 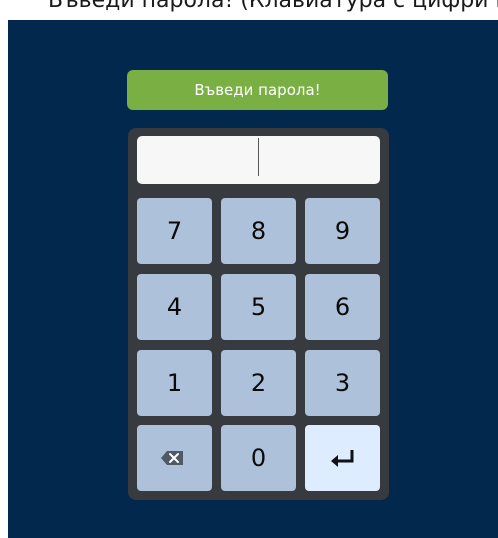 I want to click on enter-button, so click(x=342, y=458).